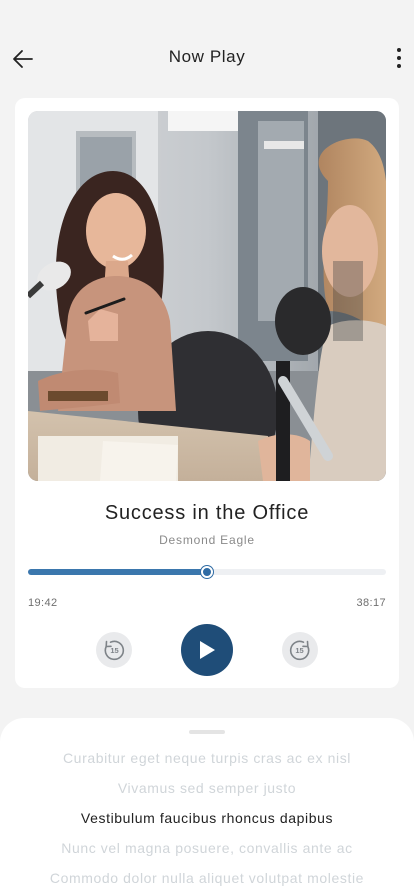 The height and width of the screenshot is (896, 414). What do you see at coordinates (399, 50) in the screenshot?
I see `more-vertical-icon` at bounding box center [399, 50].